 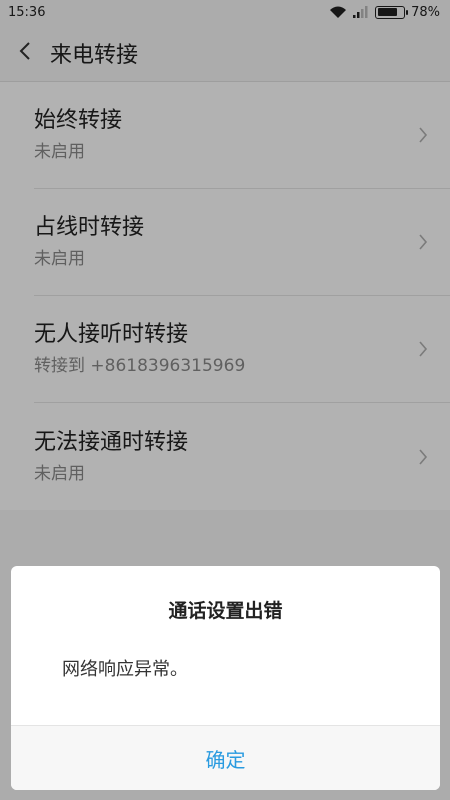 I want to click on dialog-title: 通话设置出错, so click(x=225, y=611).